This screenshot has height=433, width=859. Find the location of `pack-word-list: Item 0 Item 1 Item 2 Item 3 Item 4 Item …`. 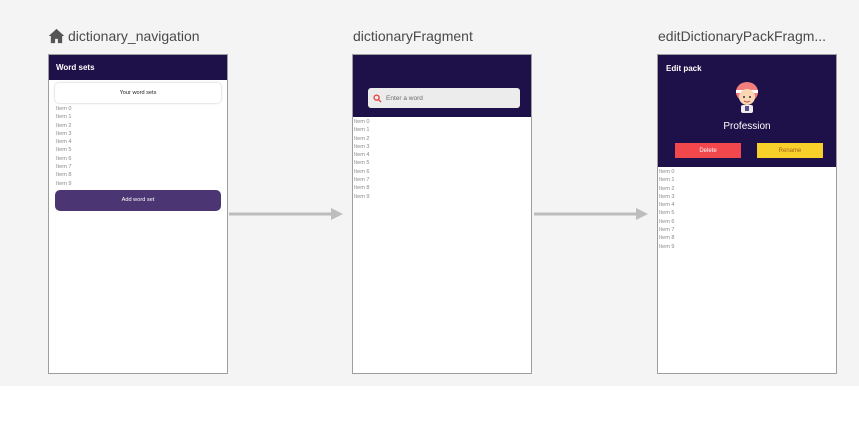

pack-word-list: Item 0 Item 1 Item 2 Item 3 Item 4 Item … is located at coordinates (747, 209).